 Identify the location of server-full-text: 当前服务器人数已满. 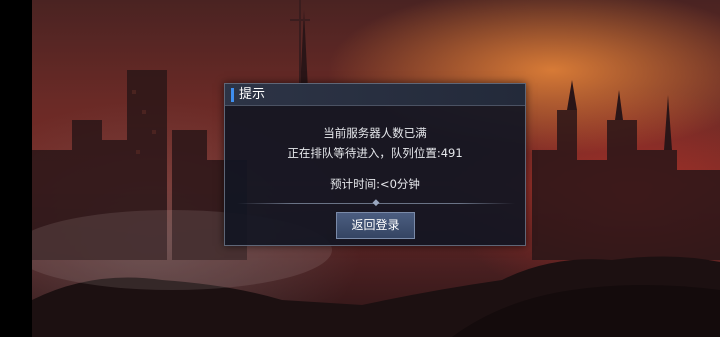
(375, 133).